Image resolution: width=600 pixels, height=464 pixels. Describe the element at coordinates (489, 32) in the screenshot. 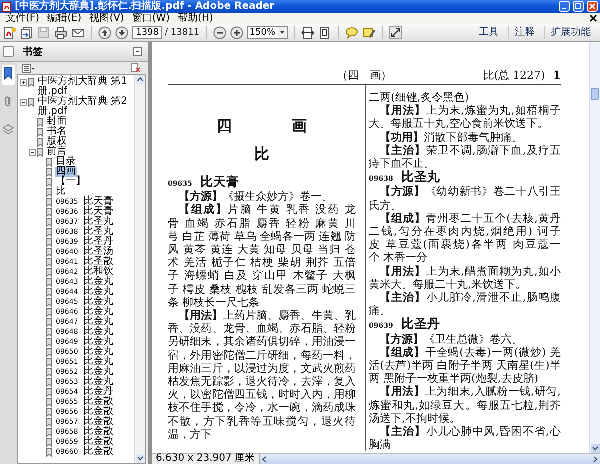

I see `panel-button: 工具` at that location.